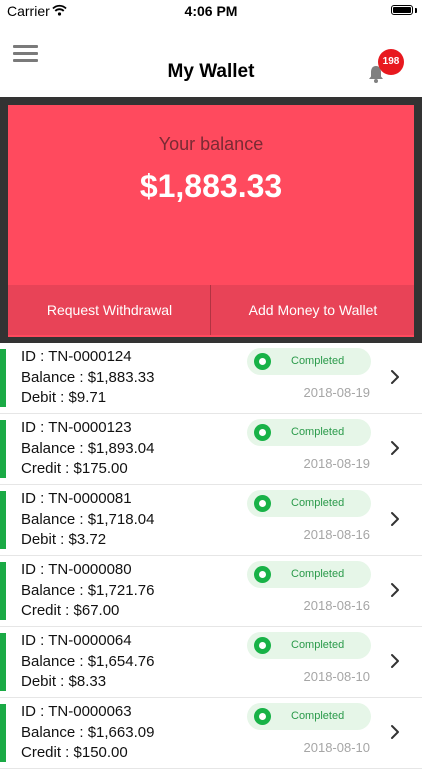 The height and width of the screenshot is (769, 422). What do you see at coordinates (211, 144) in the screenshot?
I see `balance-label: Your balance` at bounding box center [211, 144].